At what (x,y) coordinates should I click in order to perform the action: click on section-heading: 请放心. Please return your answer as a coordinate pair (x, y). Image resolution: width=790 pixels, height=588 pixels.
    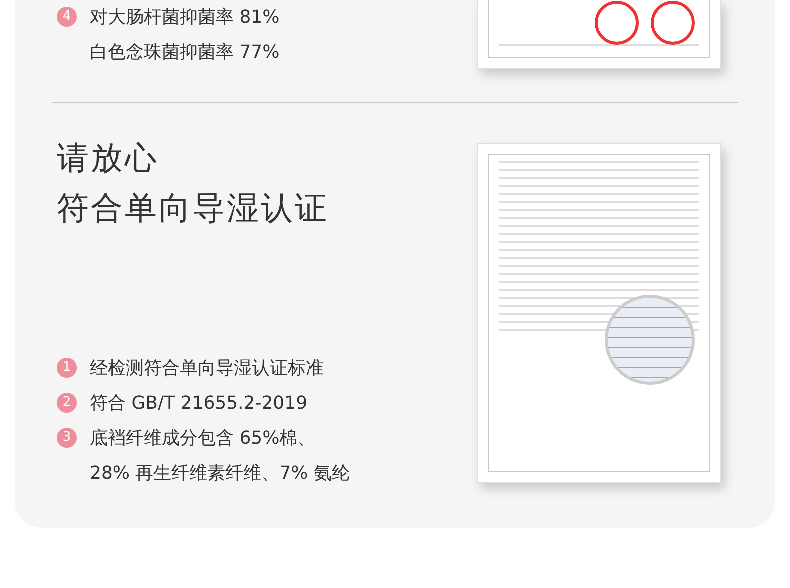
    Looking at the image, I should click on (108, 158).